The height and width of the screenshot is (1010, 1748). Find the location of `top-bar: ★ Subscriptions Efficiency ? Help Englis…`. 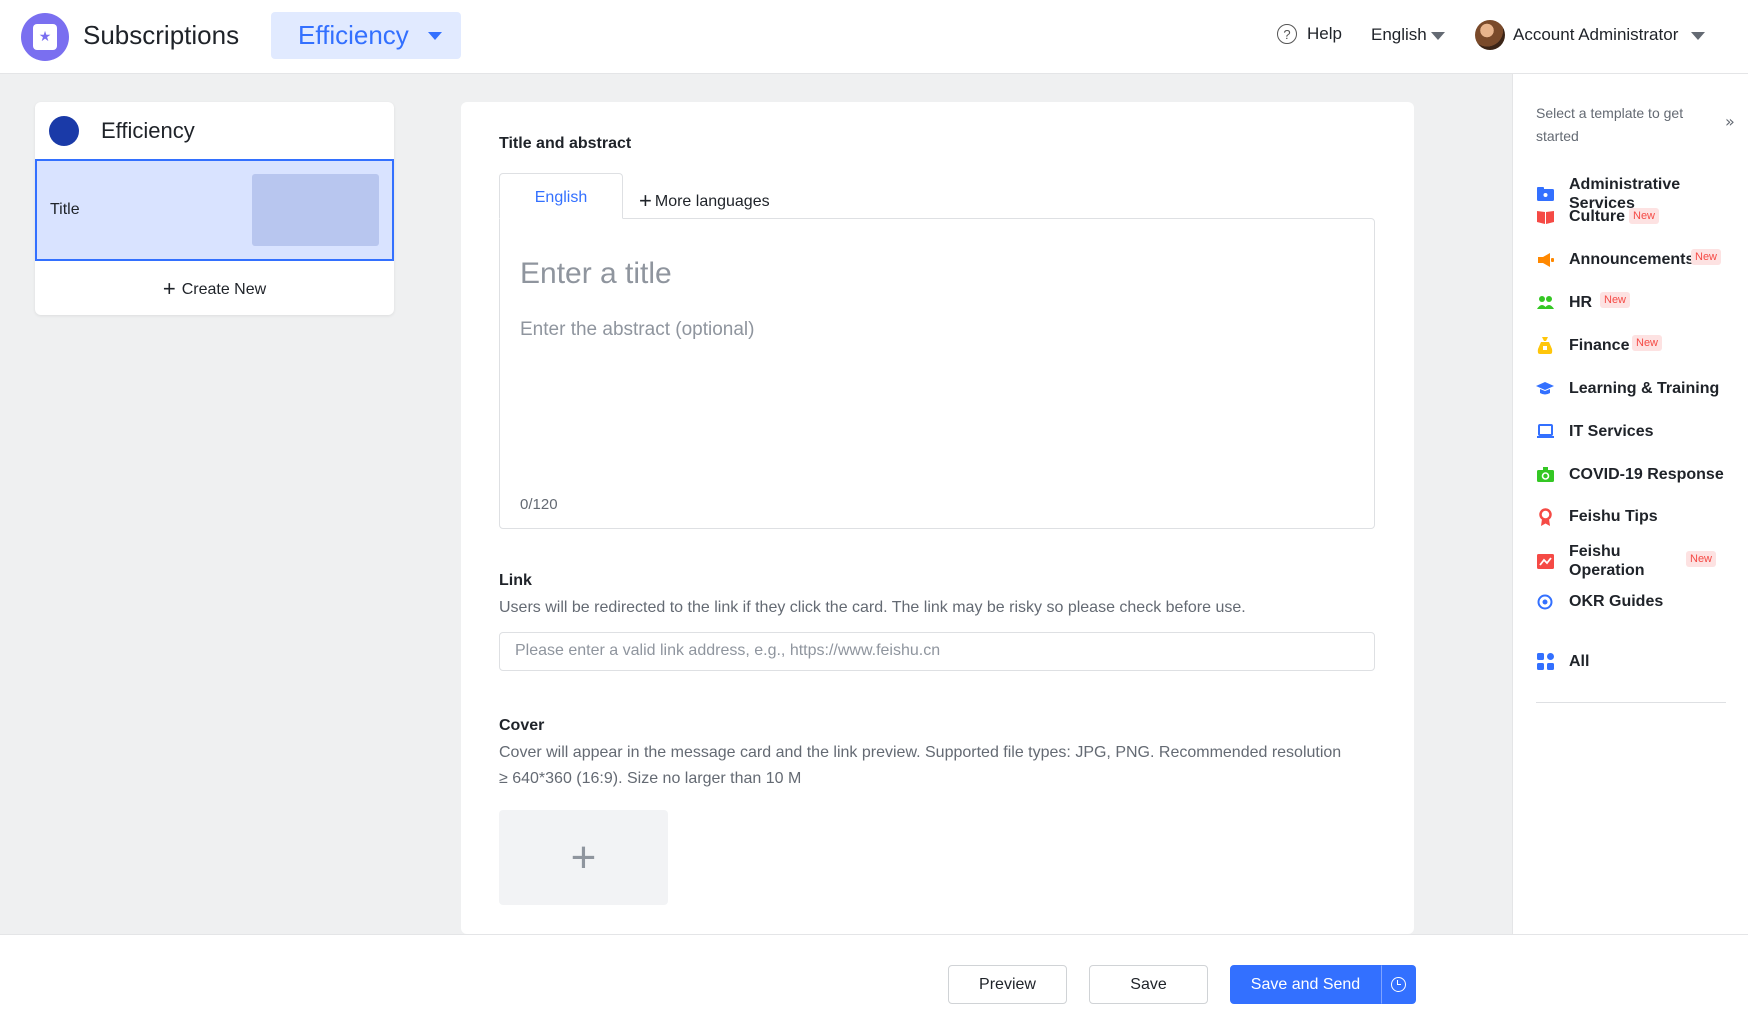

top-bar: ★ Subscriptions Efficiency ? Help Englis… is located at coordinates (874, 37).